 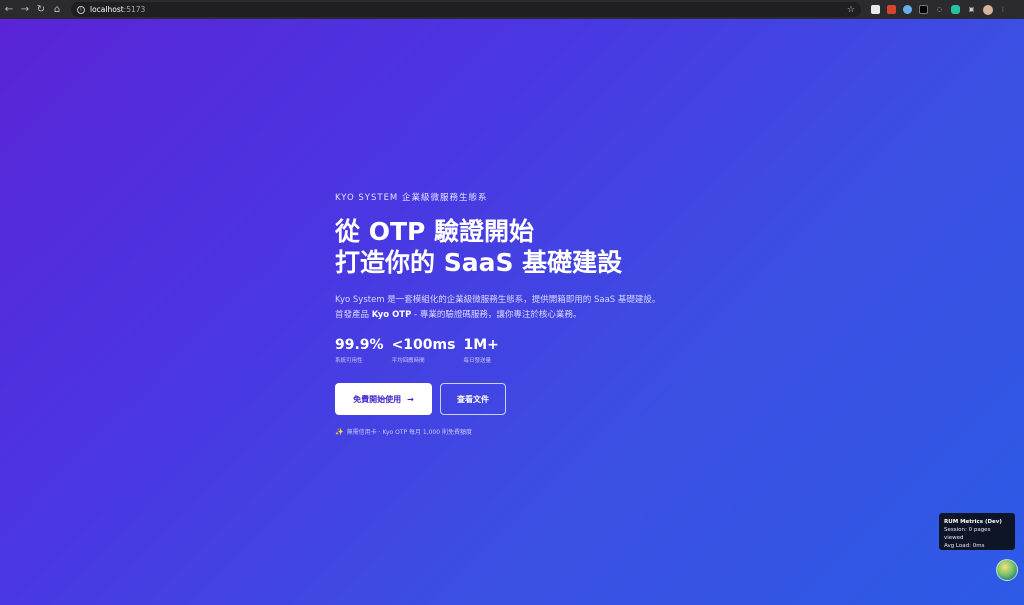 What do you see at coordinates (409, 432) in the screenshot?
I see `free-tier-text: 無需信用卡 · Kyo OTP 每月 1,000 則免費額度` at bounding box center [409, 432].